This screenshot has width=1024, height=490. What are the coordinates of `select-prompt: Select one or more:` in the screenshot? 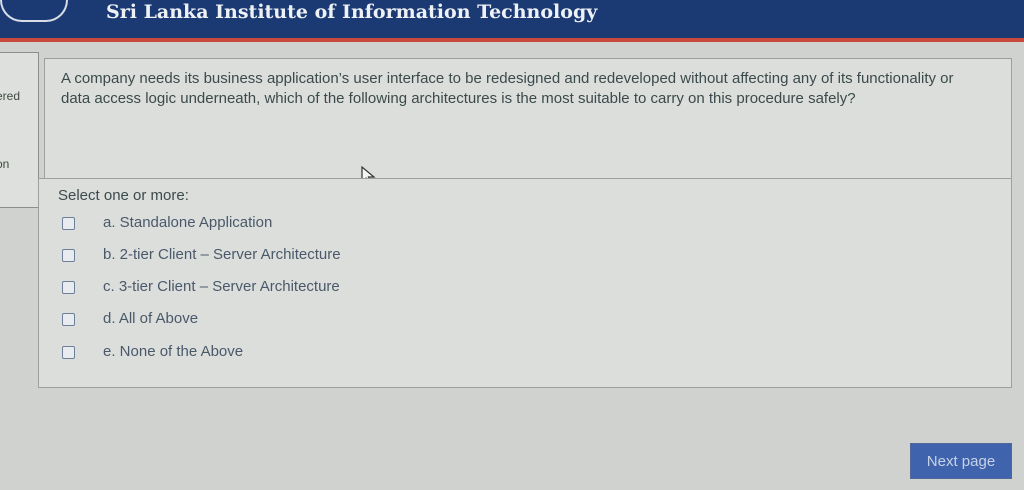 It's located at (123, 195).